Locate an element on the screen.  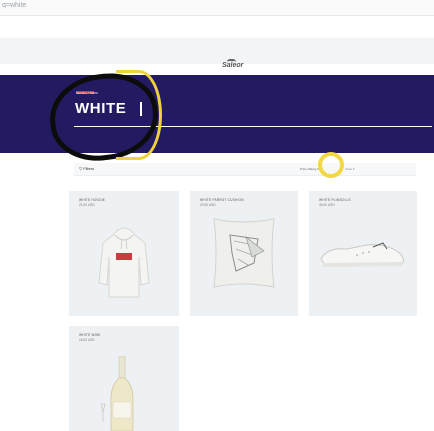
product-card: White Parrot Cushion 20.00 USD is located at coordinates (244, 253).